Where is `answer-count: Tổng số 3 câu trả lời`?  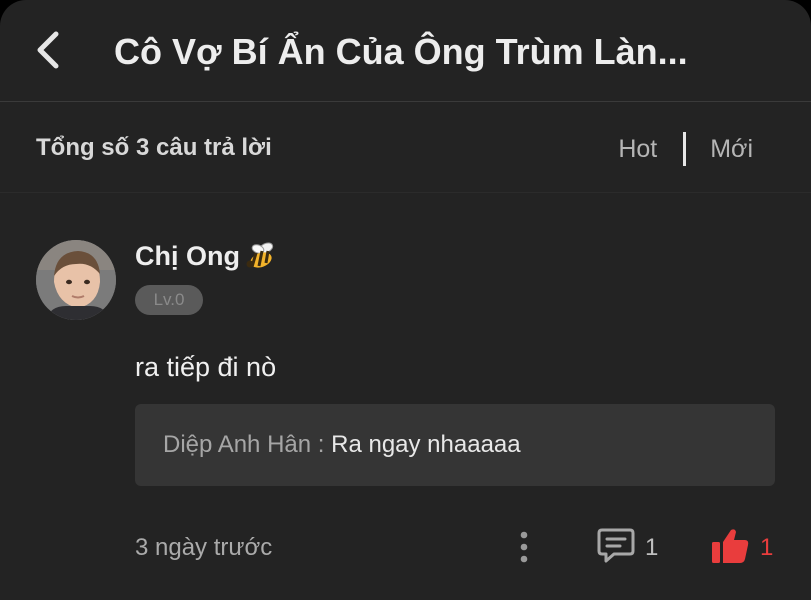 answer-count: Tổng số 3 câu trả lời is located at coordinates (154, 147).